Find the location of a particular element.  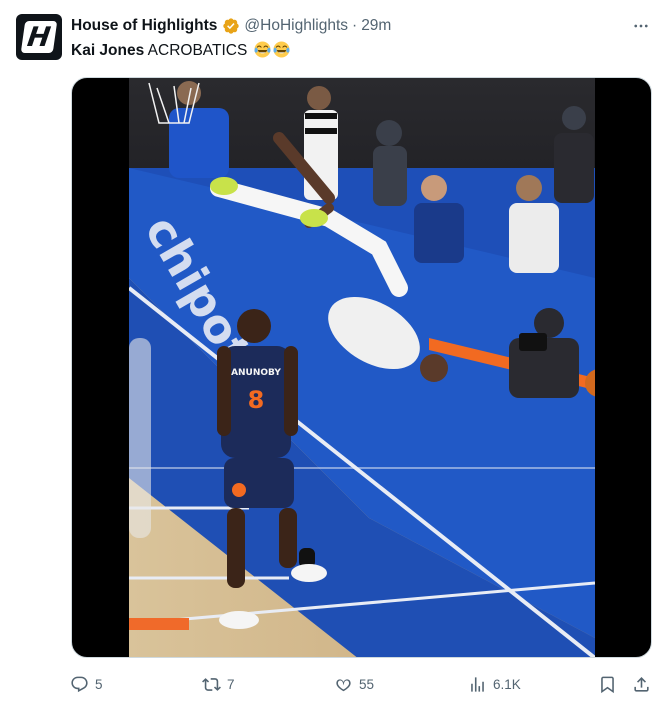

reply-button: 5 is located at coordinates (86, 684).